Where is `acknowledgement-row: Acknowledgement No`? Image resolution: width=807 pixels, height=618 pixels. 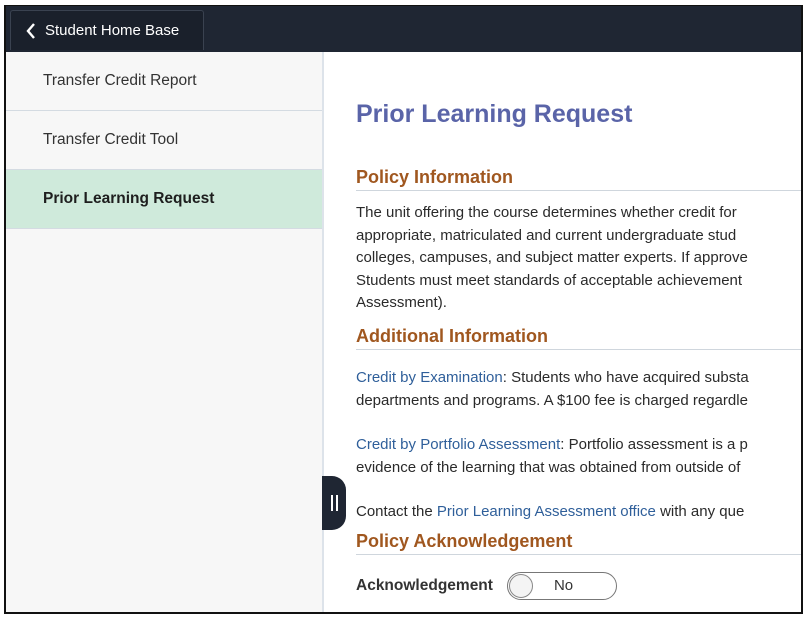 acknowledgement-row: Acknowledgement No is located at coordinates (486, 586).